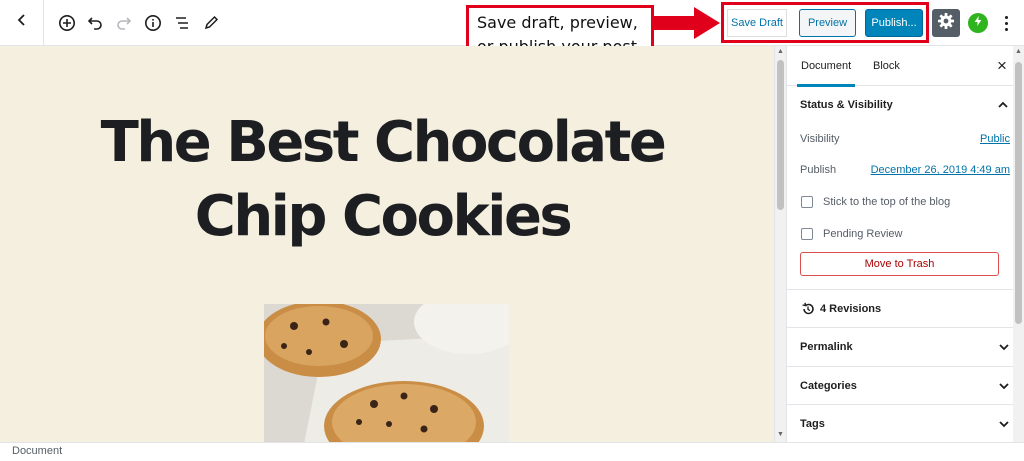  I want to click on tools-button, so click(211, 23).